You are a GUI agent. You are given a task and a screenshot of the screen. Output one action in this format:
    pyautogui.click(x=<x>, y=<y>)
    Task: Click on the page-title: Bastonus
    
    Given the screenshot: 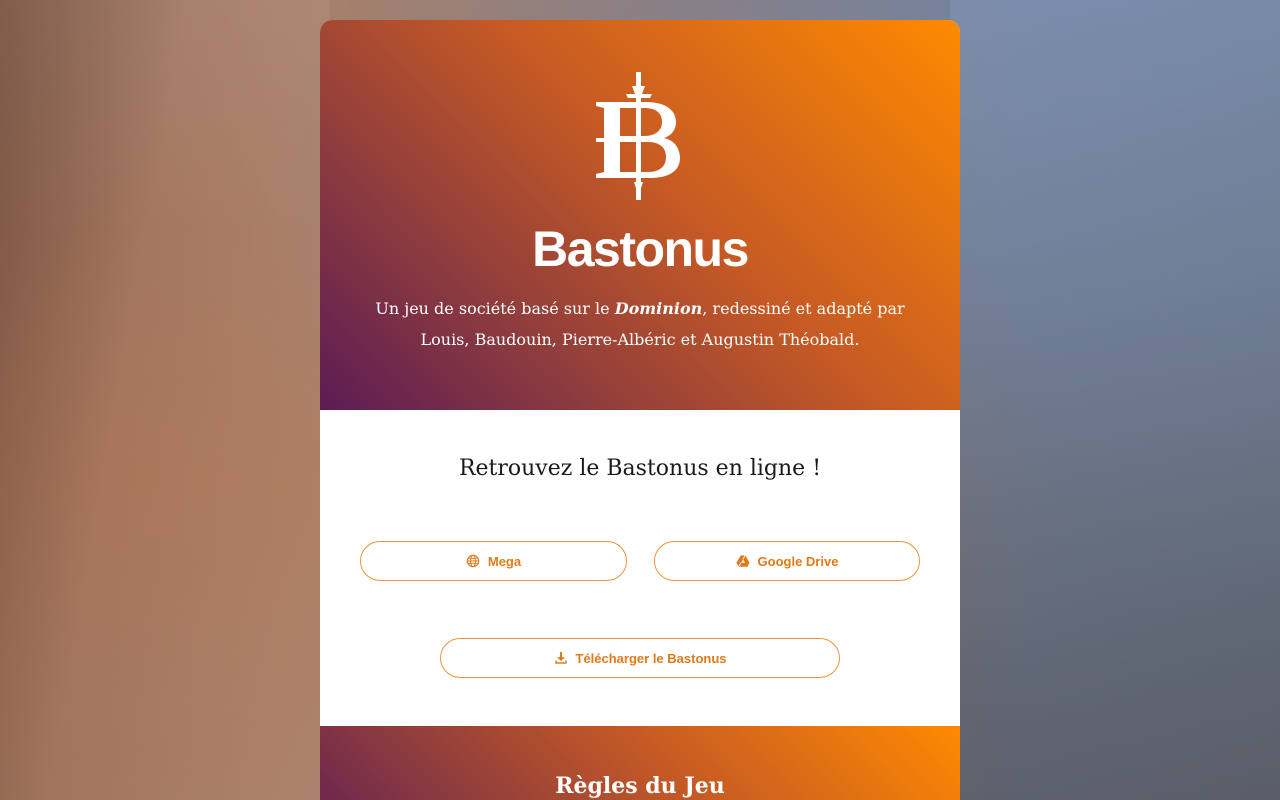 What is the action you would take?
    pyautogui.click(x=640, y=249)
    